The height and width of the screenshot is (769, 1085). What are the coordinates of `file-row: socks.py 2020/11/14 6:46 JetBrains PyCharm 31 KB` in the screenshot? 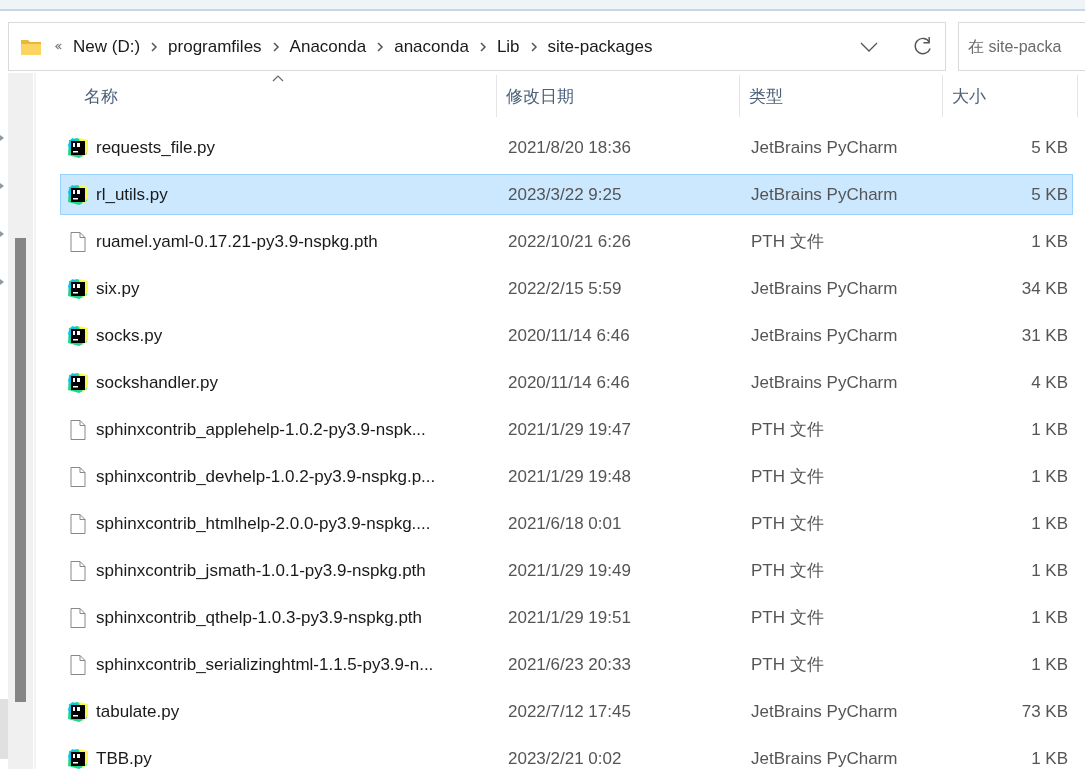 It's located at (566, 335).